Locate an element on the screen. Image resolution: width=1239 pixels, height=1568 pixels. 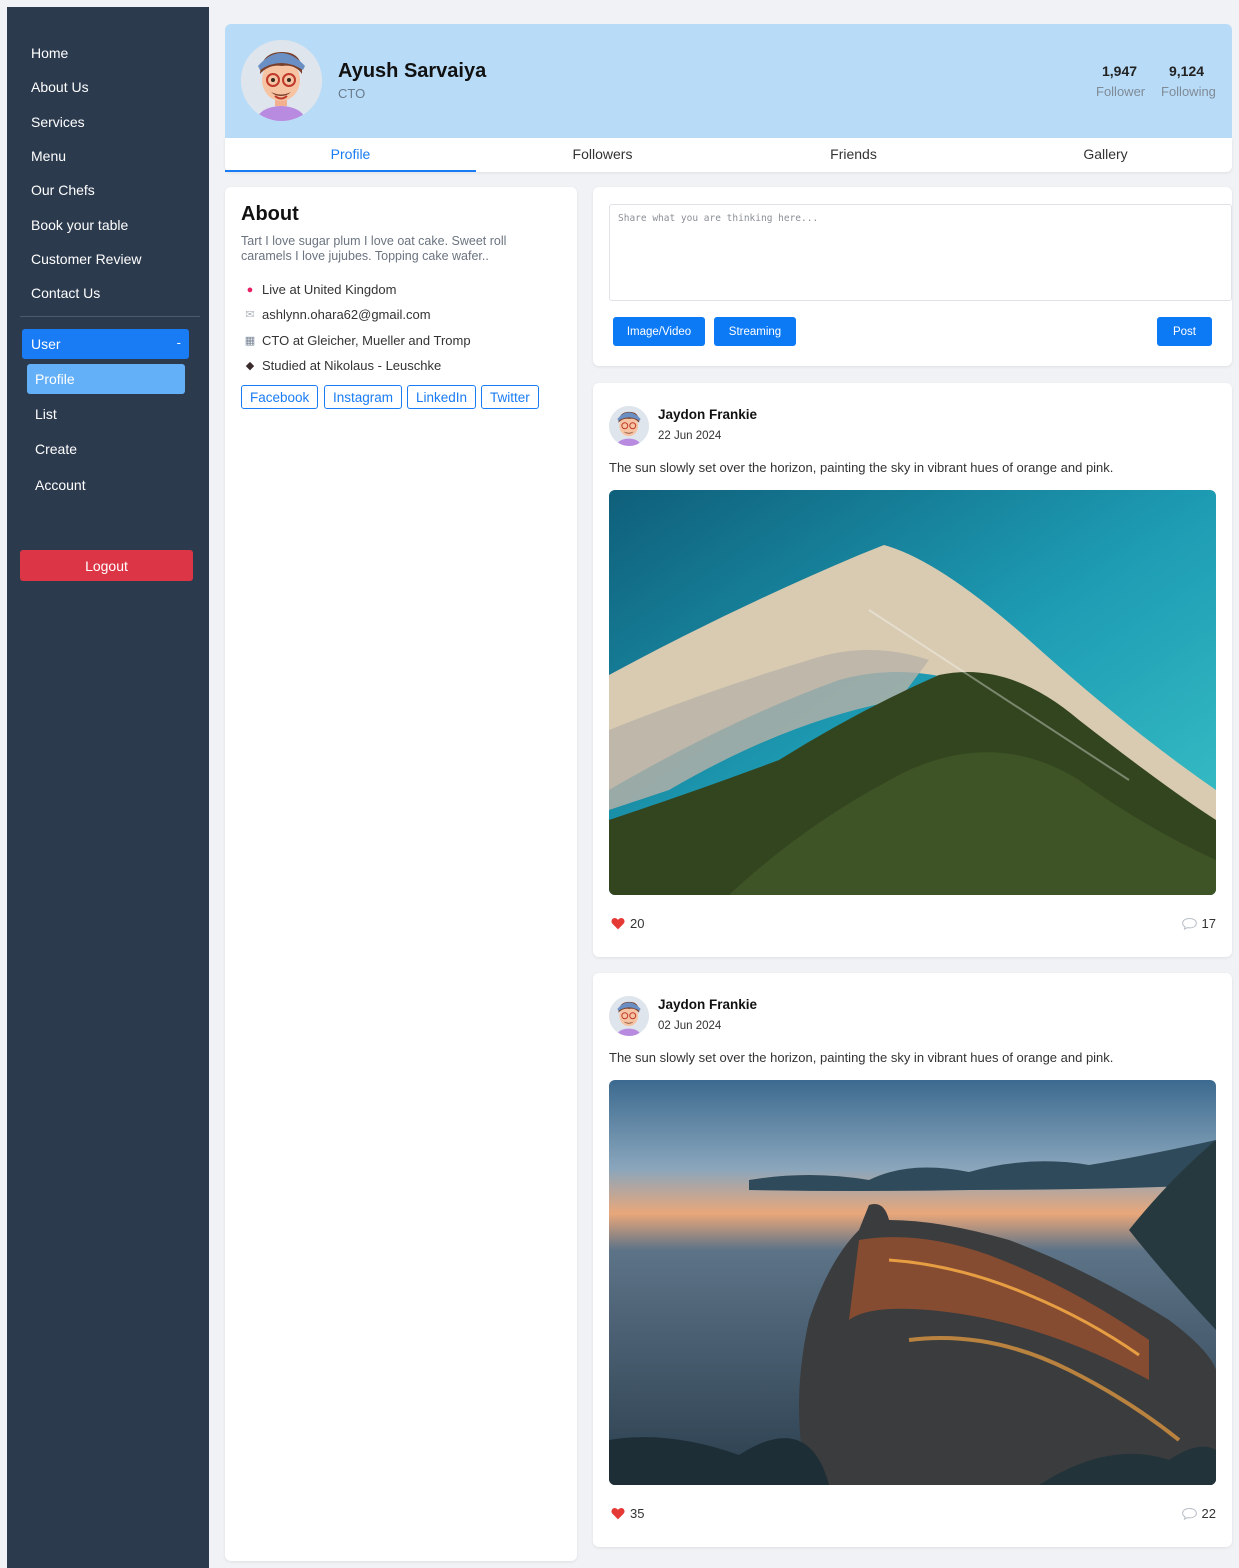
follower-count: 1,947 is located at coordinates (1120, 71).